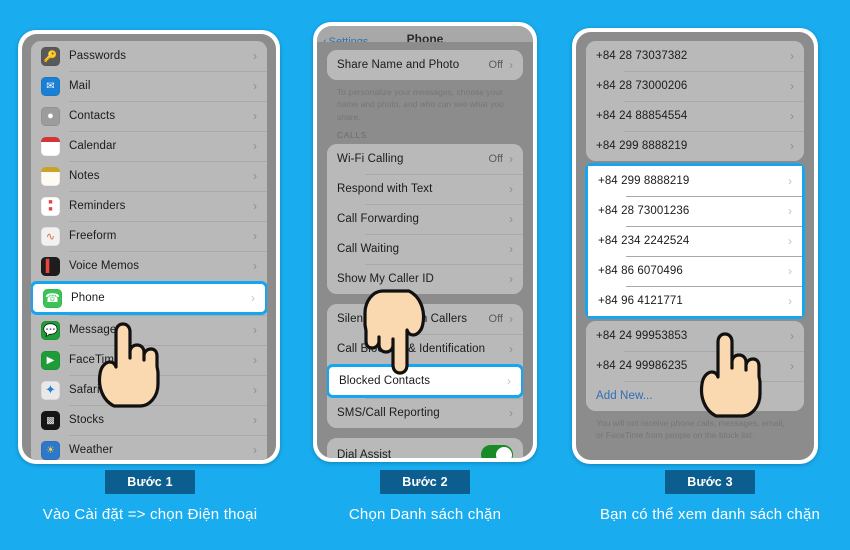 This screenshot has width=850, height=550. Describe the element at coordinates (385, 188) in the screenshot. I see `row-label: Respond with Text` at that location.